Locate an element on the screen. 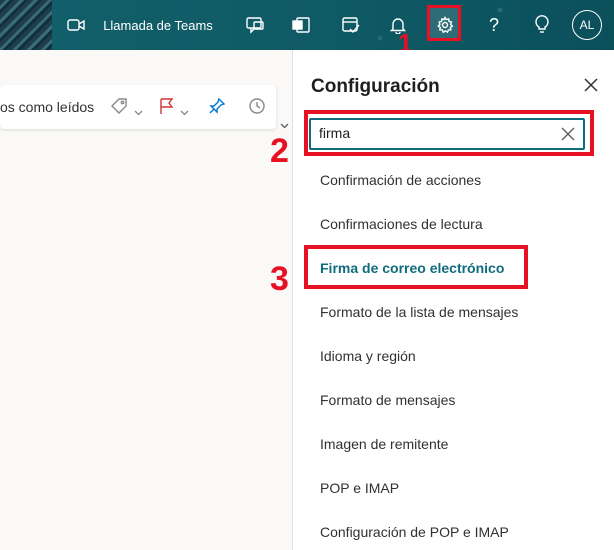 This screenshot has width=614, height=550. flag-icon is located at coordinates (166, 108).